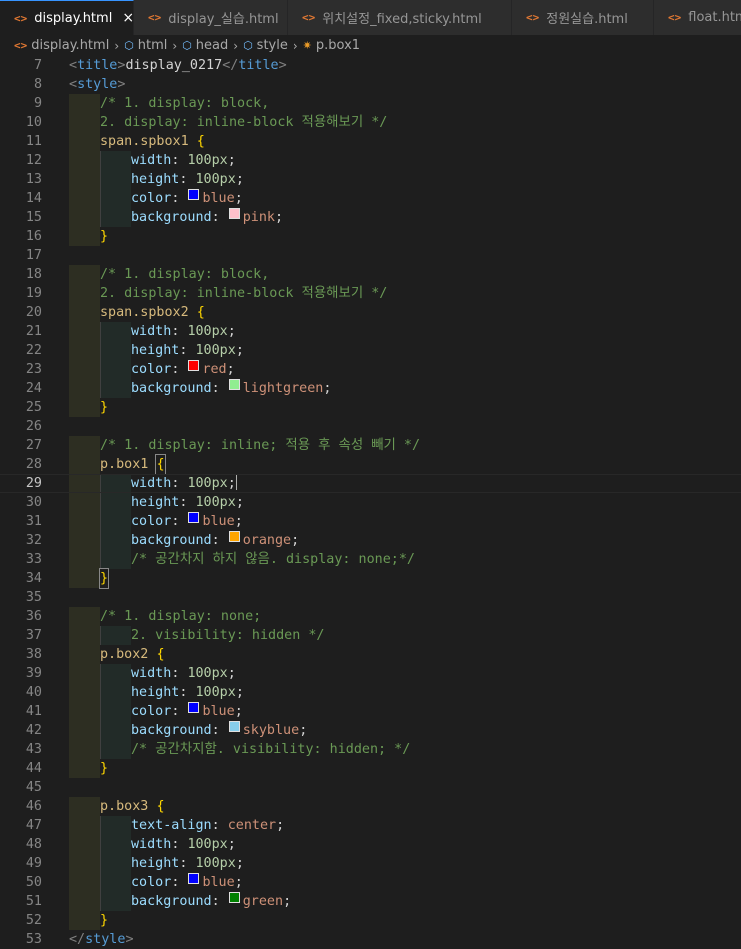  Describe the element at coordinates (187, 692) in the screenshot. I see `code-token: :` at that location.